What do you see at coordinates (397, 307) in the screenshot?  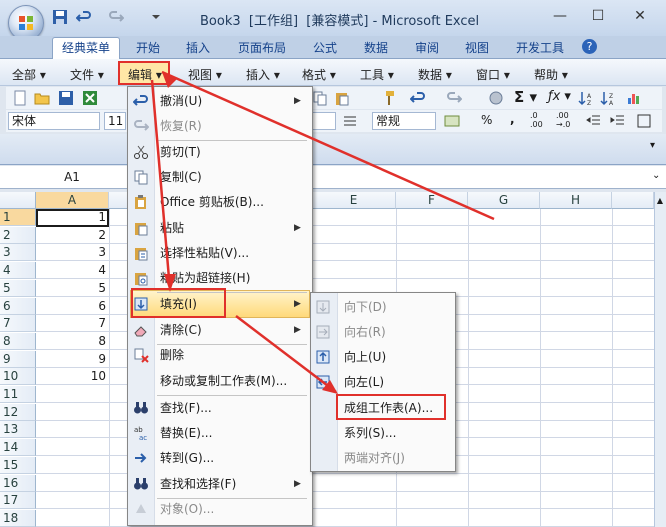 I see `fill-submenu-item: 向下(D)` at bounding box center [397, 307].